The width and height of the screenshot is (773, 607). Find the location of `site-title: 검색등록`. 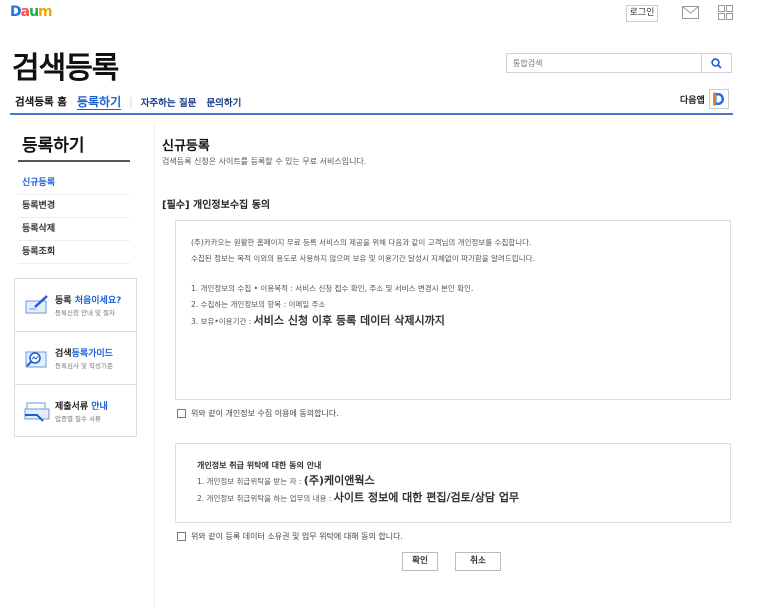

site-title: 검색등록 is located at coordinates (65, 65).